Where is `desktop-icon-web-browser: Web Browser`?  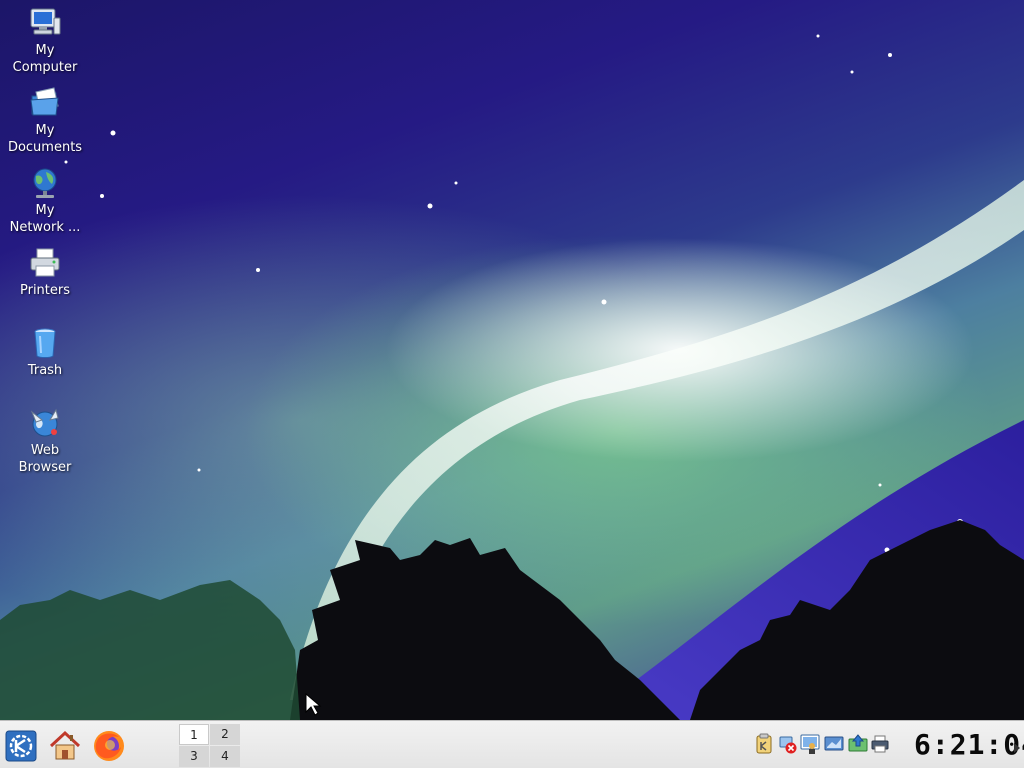
desktop-icon-web-browser: Web Browser is located at coordinates (45, 441).